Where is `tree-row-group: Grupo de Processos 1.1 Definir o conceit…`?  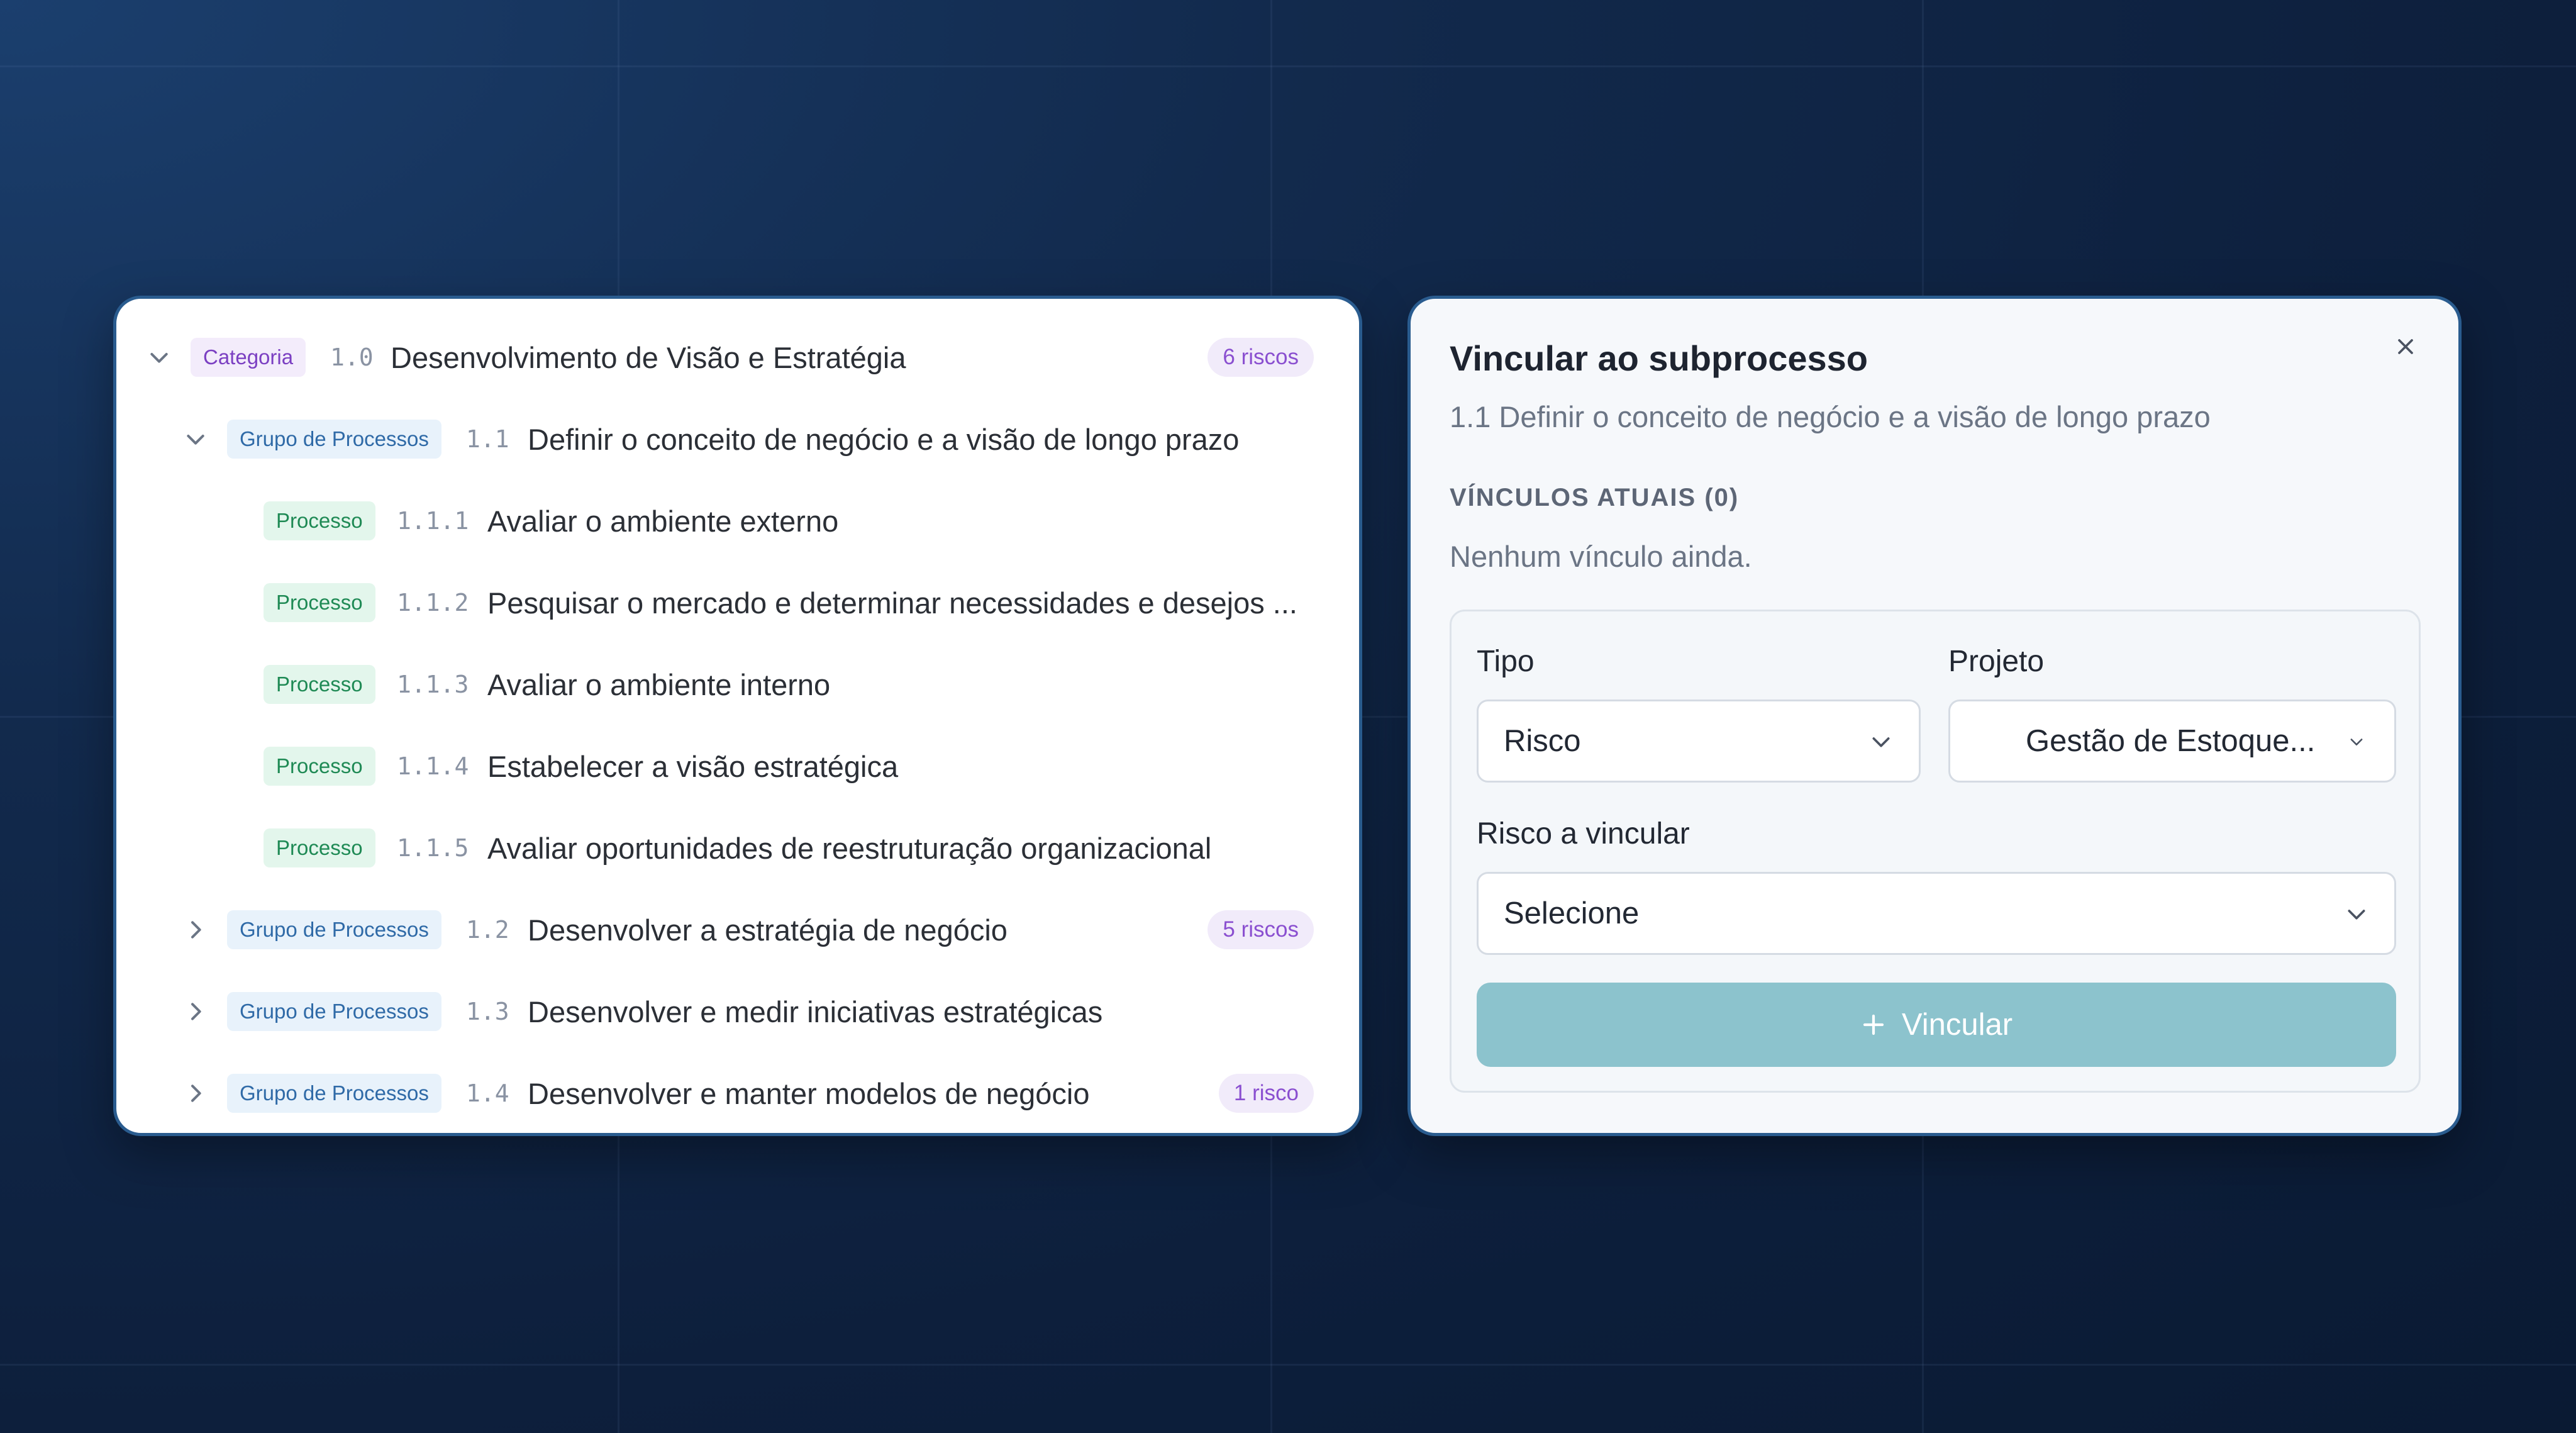 tree-row-group: Grupo de Processos 1.1 Definir o conceit… is located at coordinates (737, 439).